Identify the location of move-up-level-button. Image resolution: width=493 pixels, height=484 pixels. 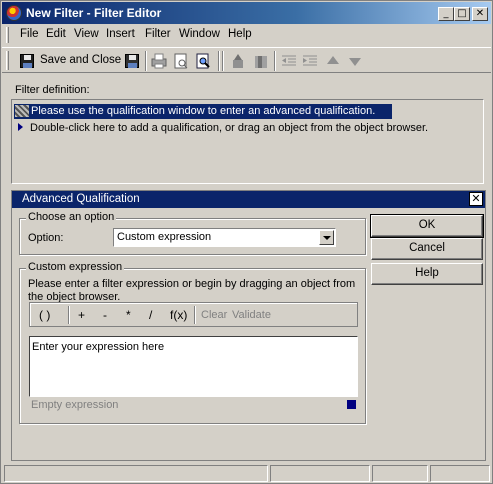
(239, 61).